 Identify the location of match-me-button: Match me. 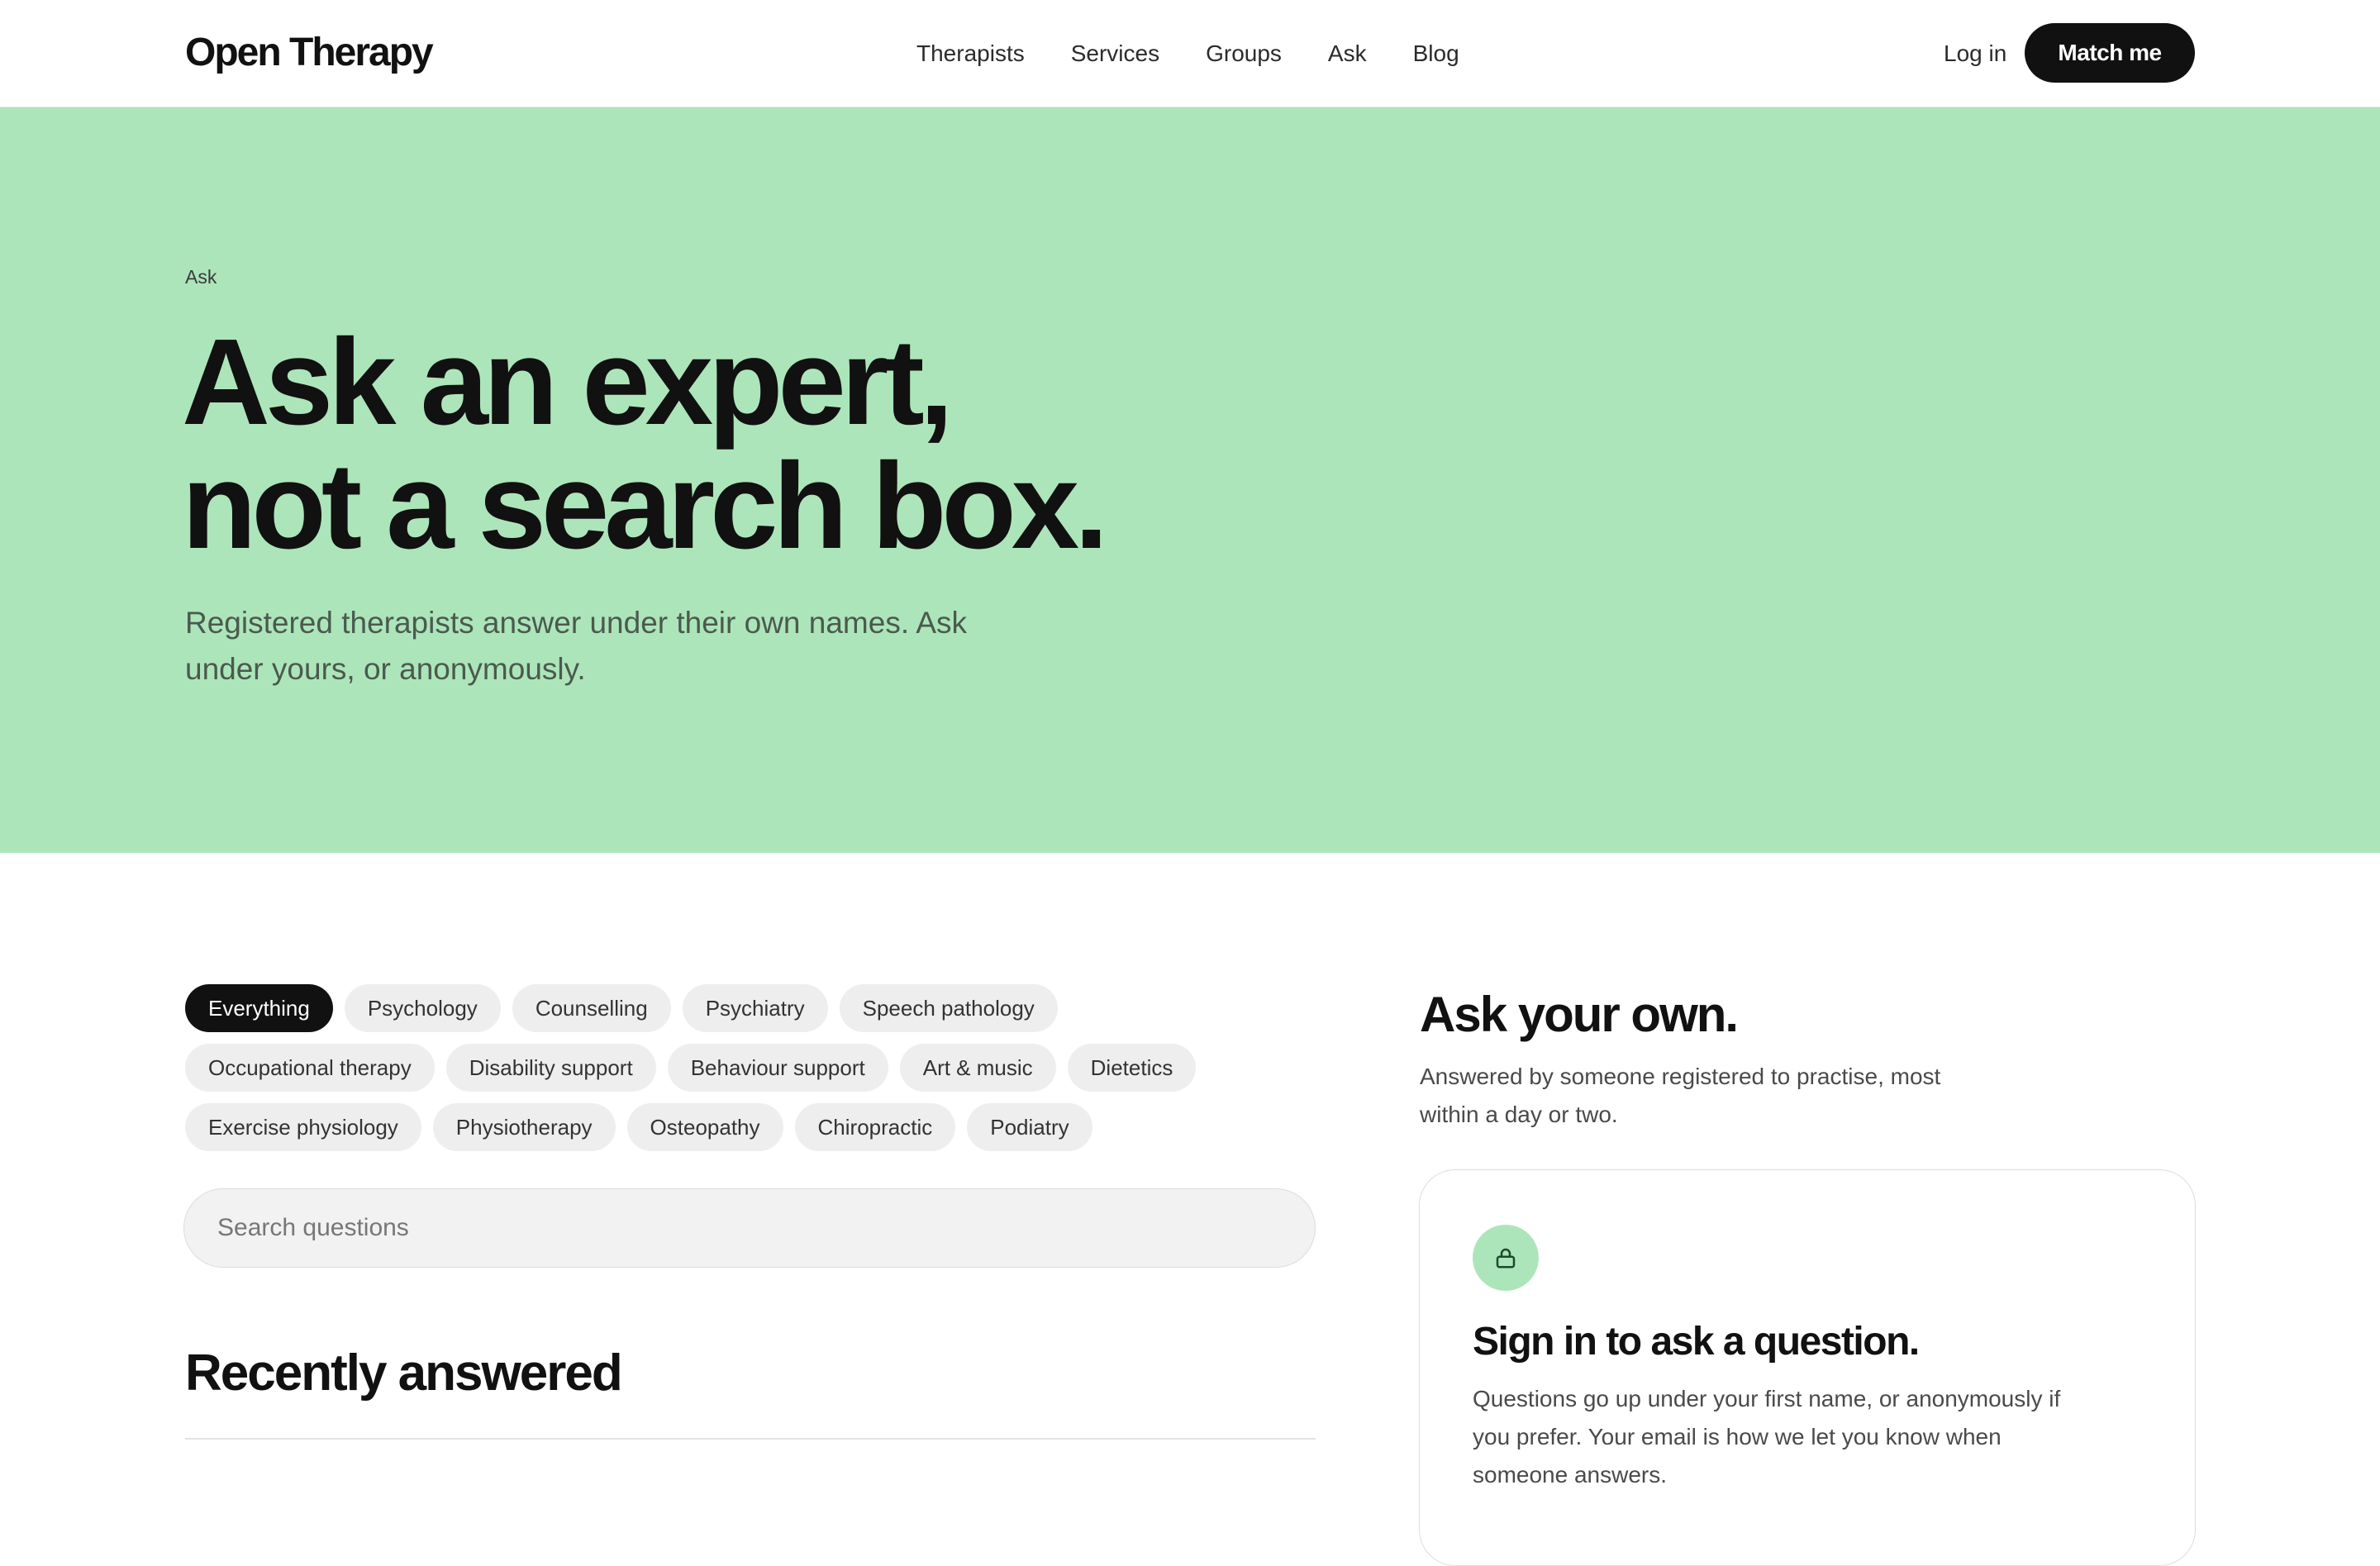
(2110, 53).